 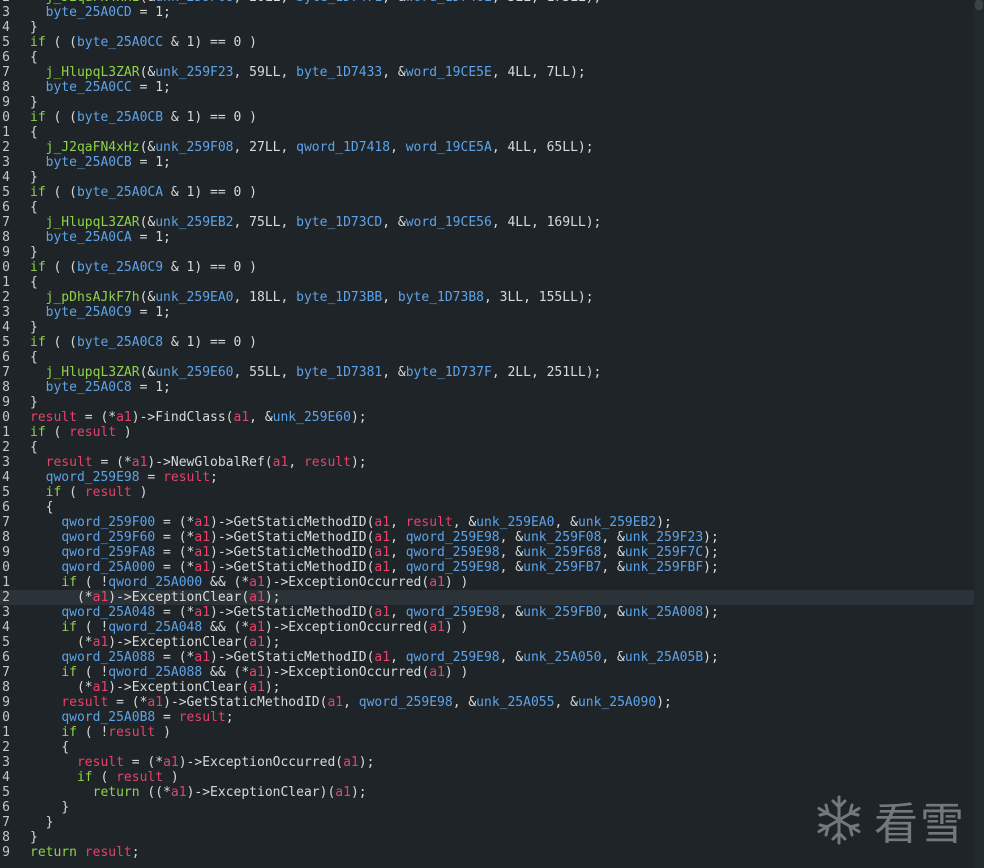 I want to click on code-line: 8 byte_25A0C8 = 1;, so click(x=492, y=387).